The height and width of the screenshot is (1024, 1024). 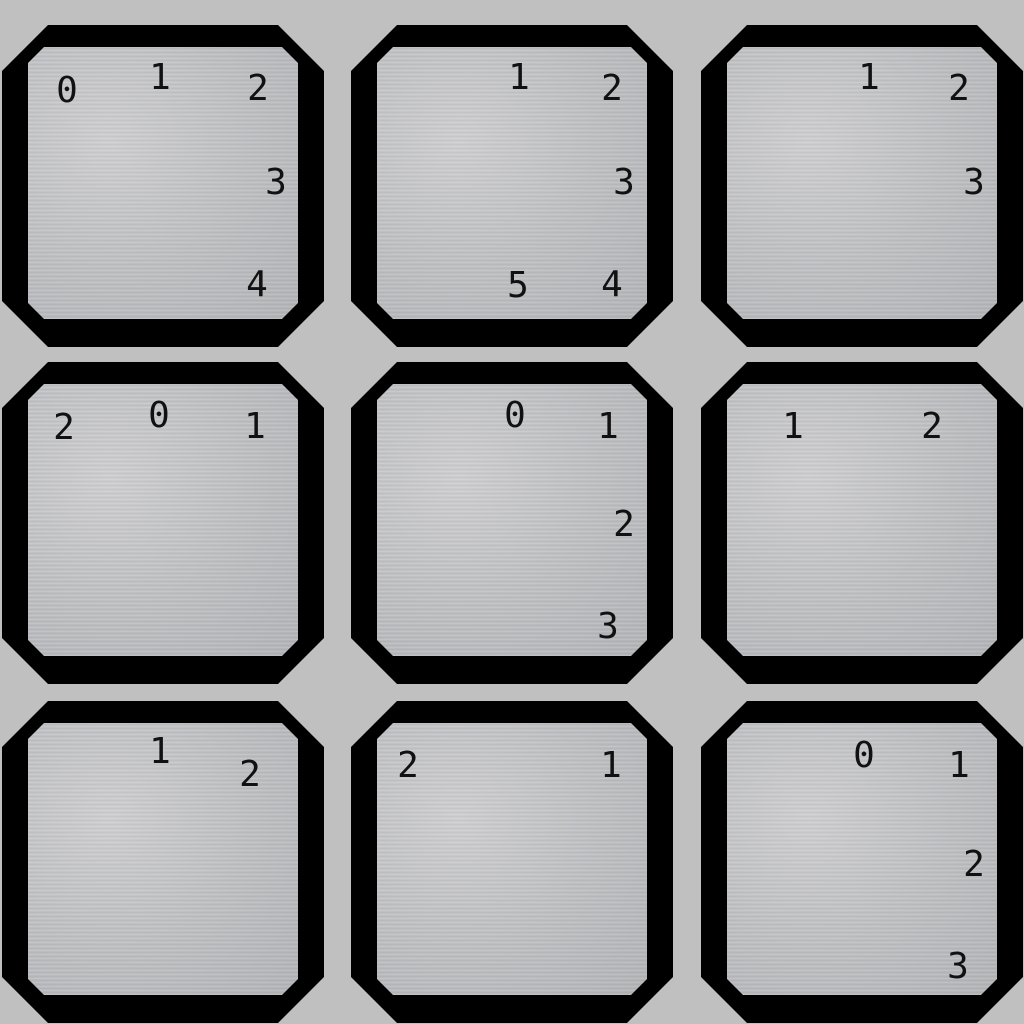 What do you see at coordinates (163, 523) in the screenshot?
I see `tile-4: 2 0 1` at bounding box center [163, 523].